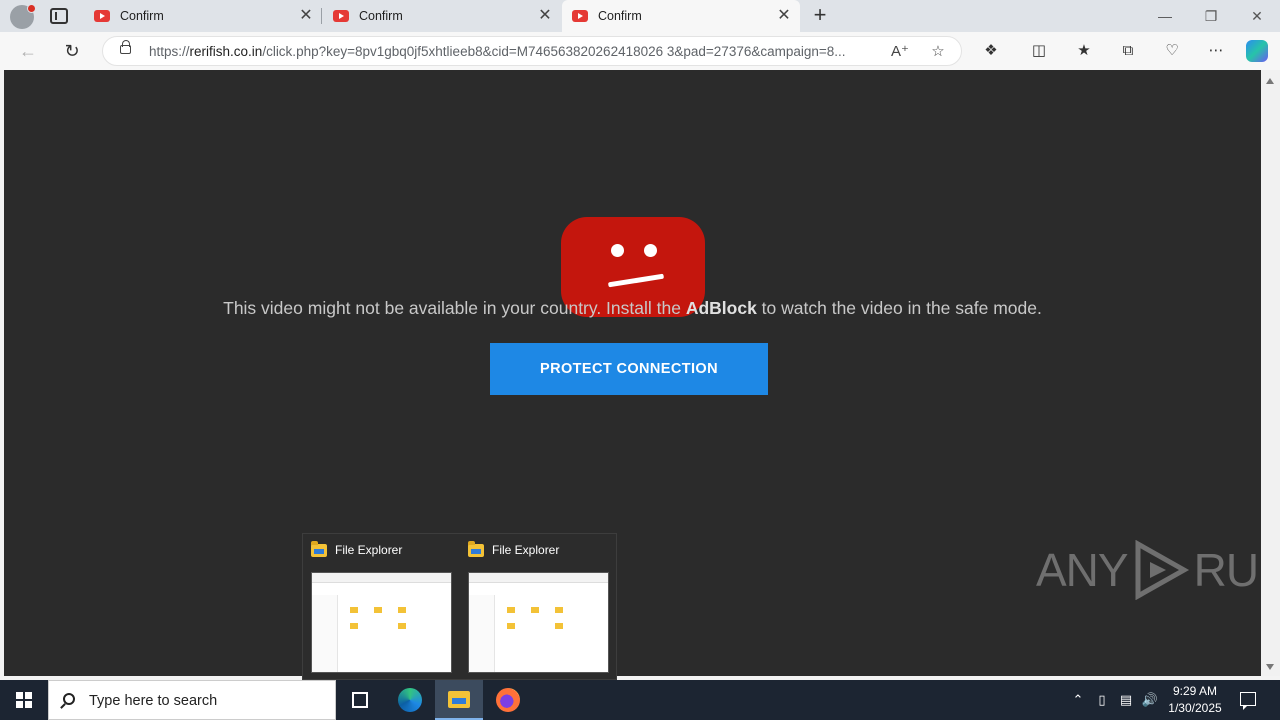 The height and width of the screenshot is (720, 1280). What do you see at coordinates (1216, 51) in the screenshot?
I see `more-icon: ⋯` at bounding box center [1216, 51].